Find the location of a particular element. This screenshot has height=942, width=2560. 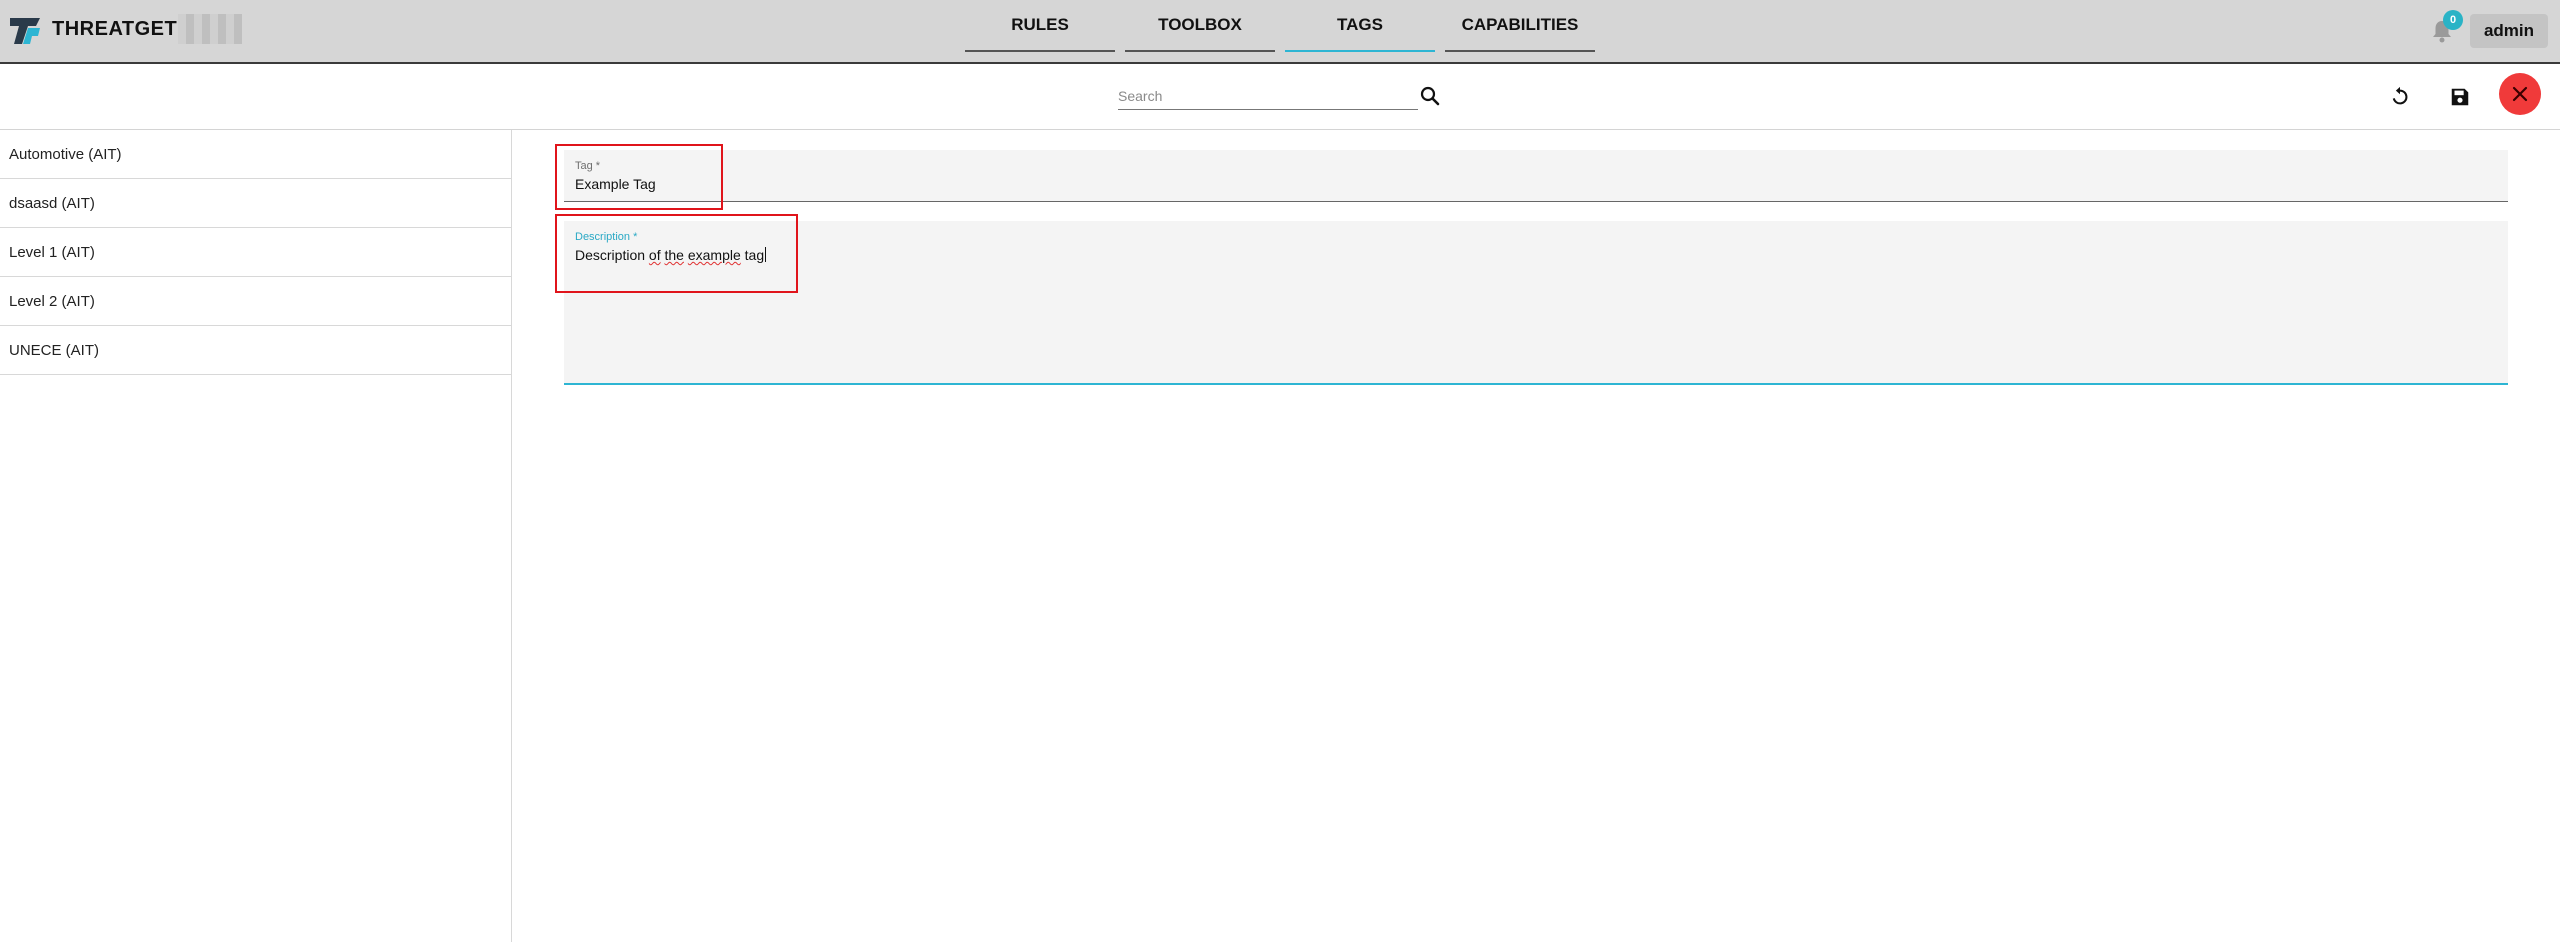

search-input is located at coordinates (1268, 96).